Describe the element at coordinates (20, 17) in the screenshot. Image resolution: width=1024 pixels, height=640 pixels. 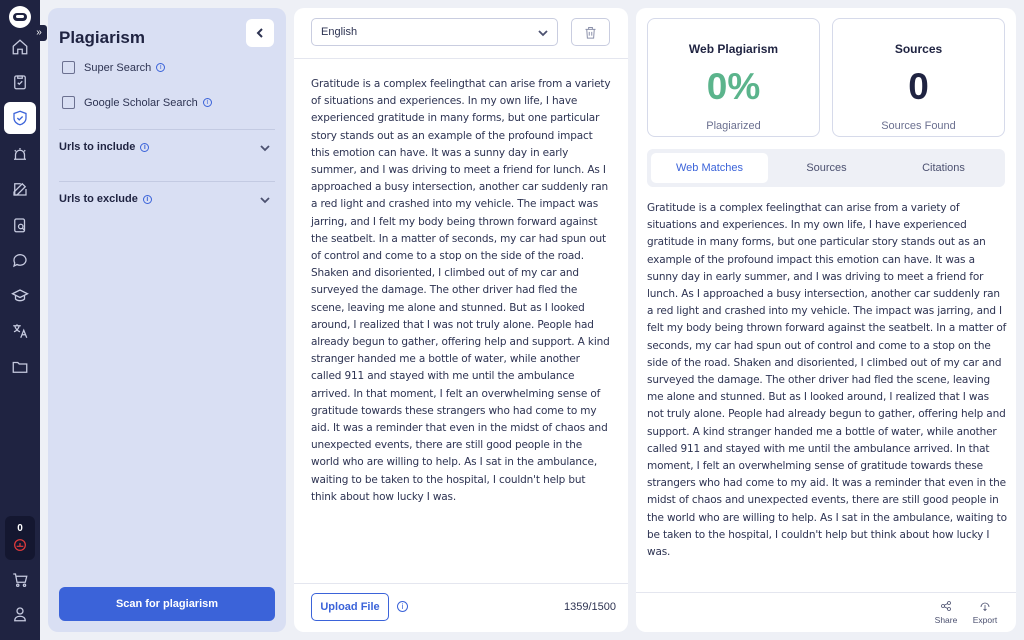
I see `app-logo-icon` at that location.